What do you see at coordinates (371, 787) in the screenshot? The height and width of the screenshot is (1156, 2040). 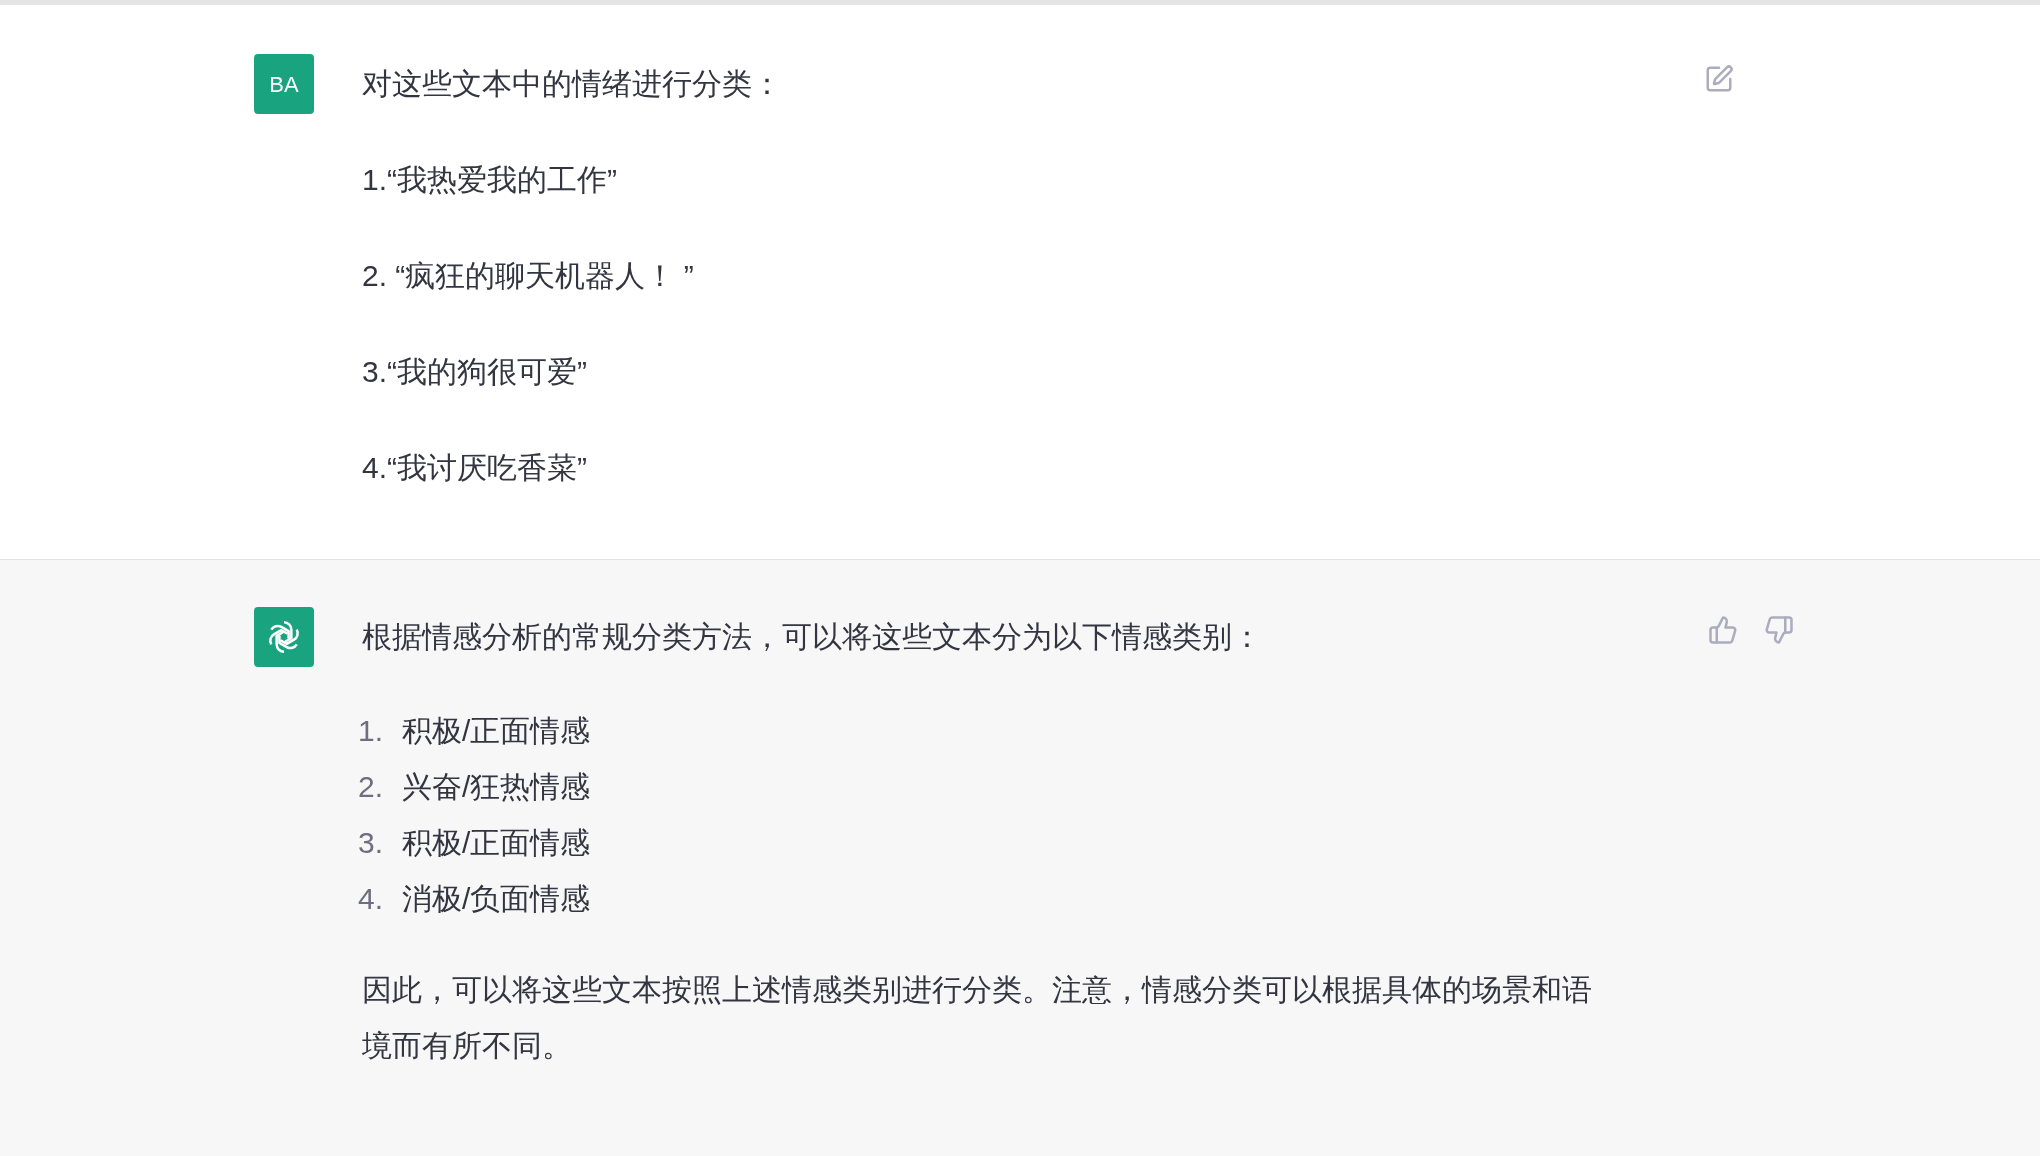 I see `list-number: 2.` at bounding box center [371, 787].